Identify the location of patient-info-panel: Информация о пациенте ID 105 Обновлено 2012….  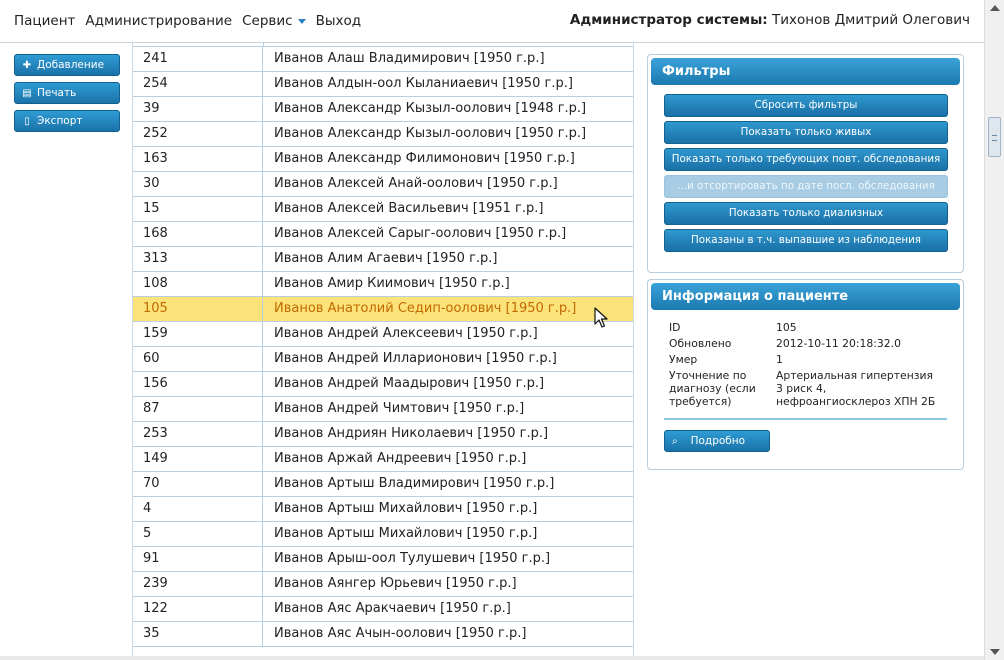
(805, 374).